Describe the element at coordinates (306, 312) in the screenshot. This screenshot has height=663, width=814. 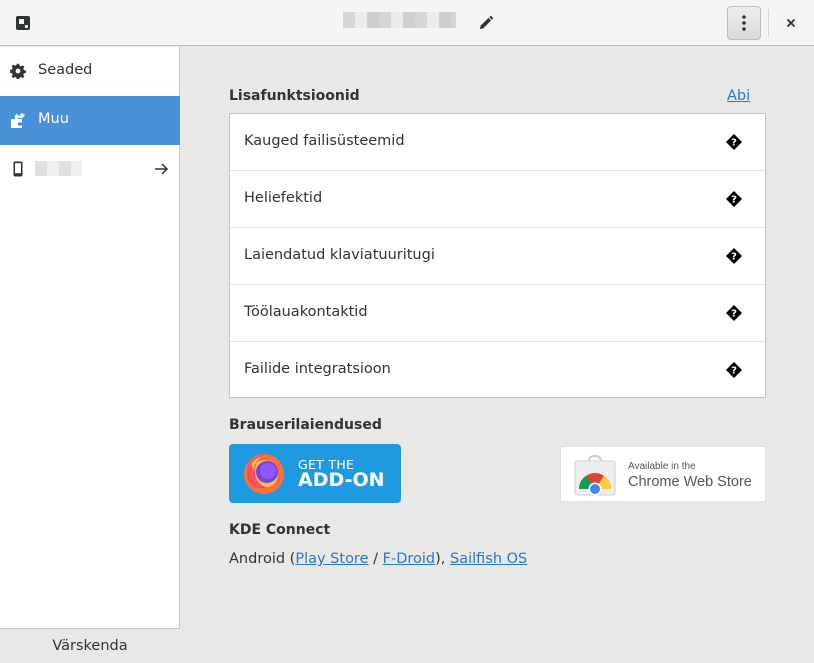
I see `plugin-name: Töölauakontaktid` at that location.